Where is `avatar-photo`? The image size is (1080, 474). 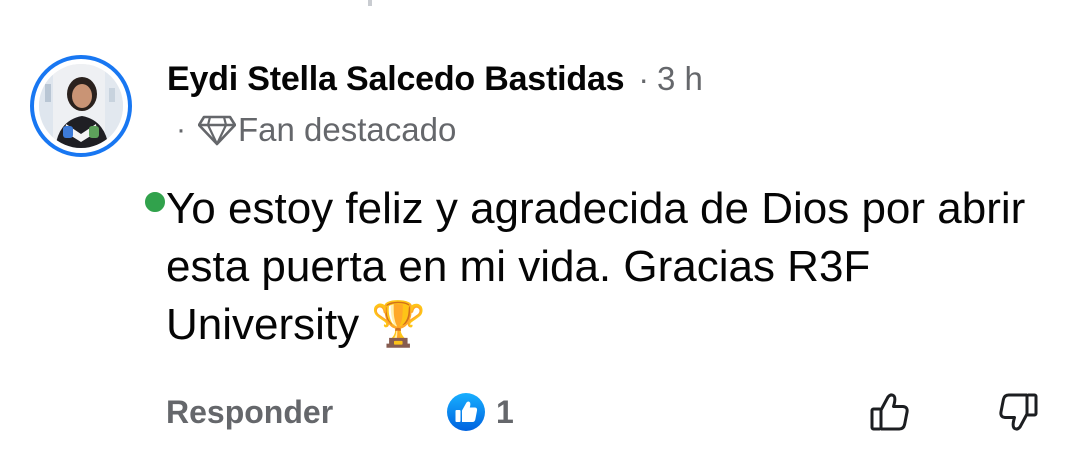
avatar-photo is located at coordinates (81, 106).